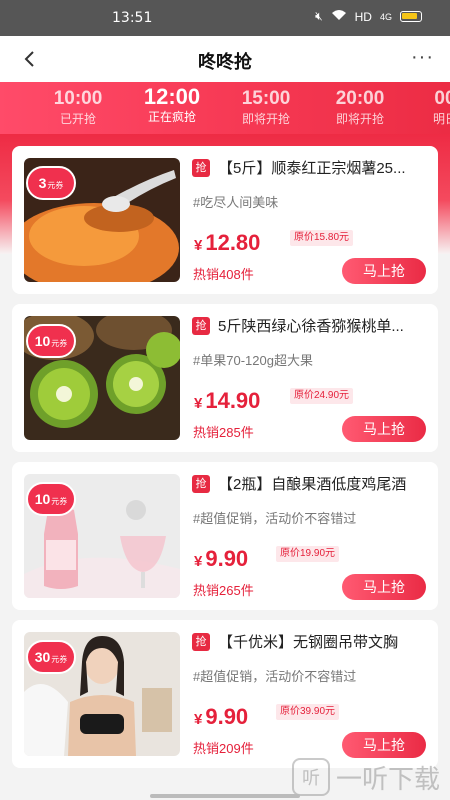 This screenshot has width=450, height=800. What do you see at coordinates (225, 796) in the screenshot?
I see `home-indicator` at bounding box center [225, 796].